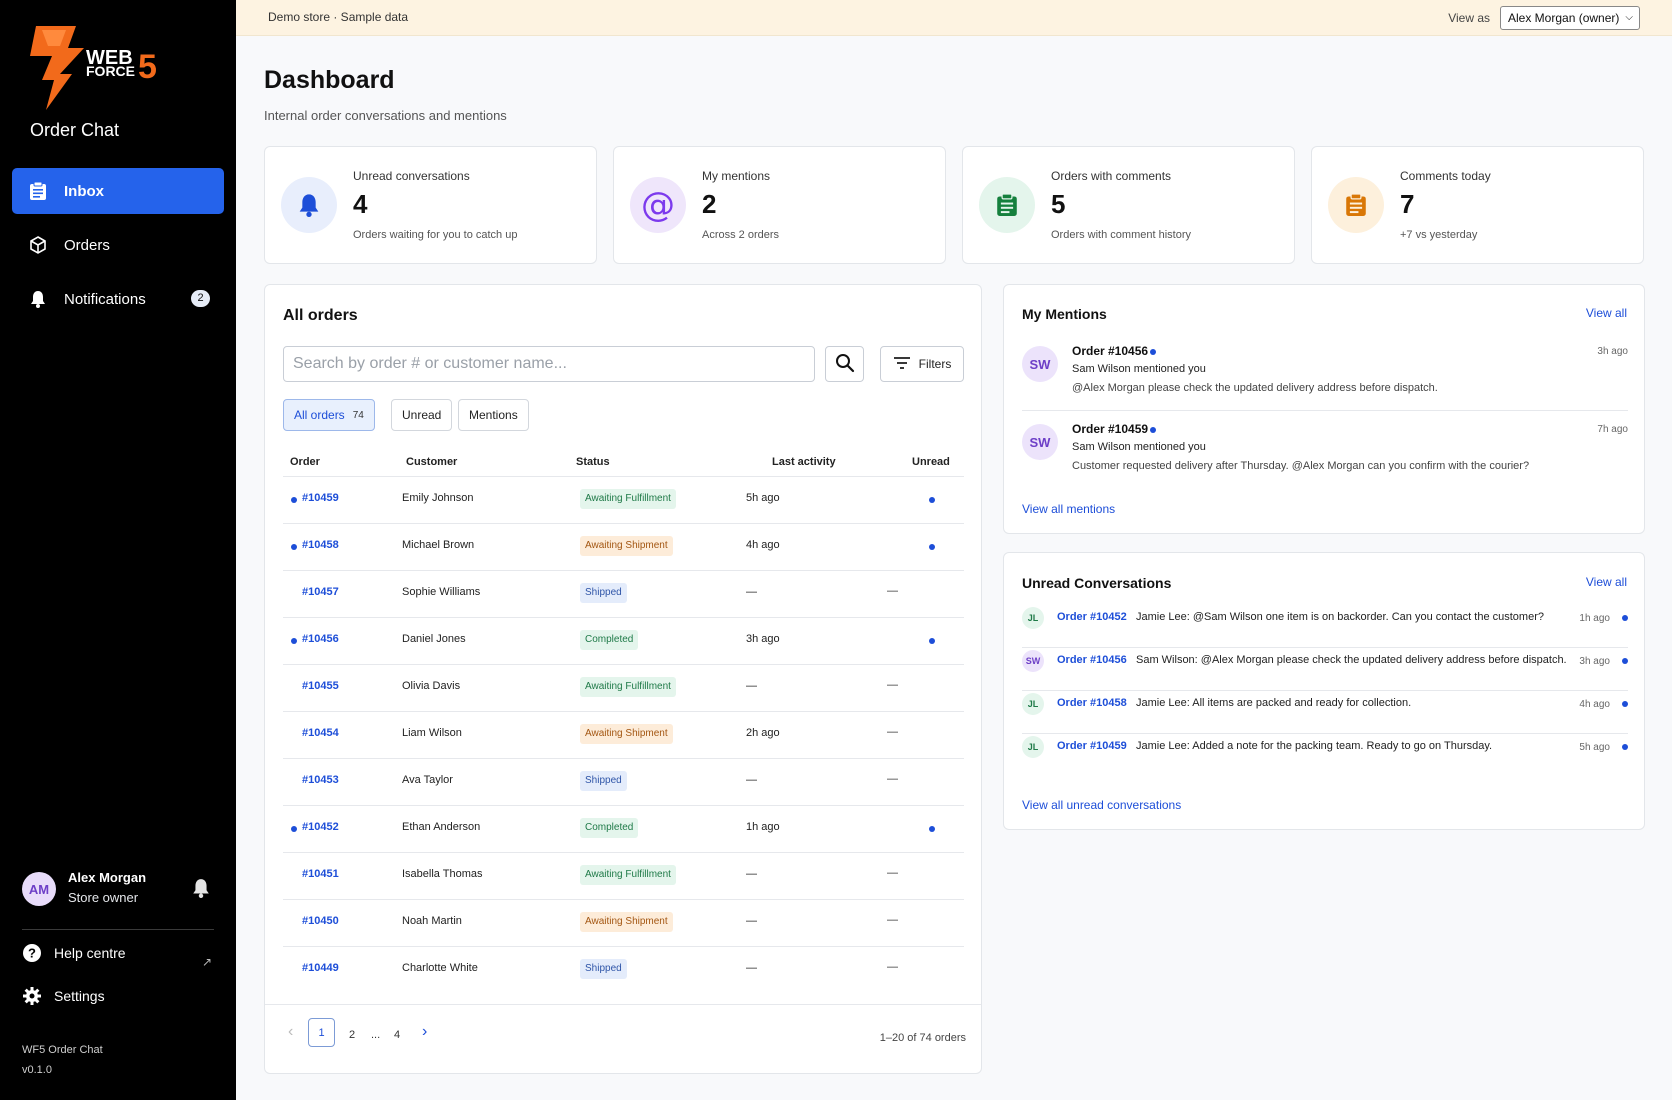 The width and height of the screenshot is (1672, 1100). What do you see at coordinates (593, 462) in the screenshot?
I see `column-header: Status` at bounding box center [593, 462].